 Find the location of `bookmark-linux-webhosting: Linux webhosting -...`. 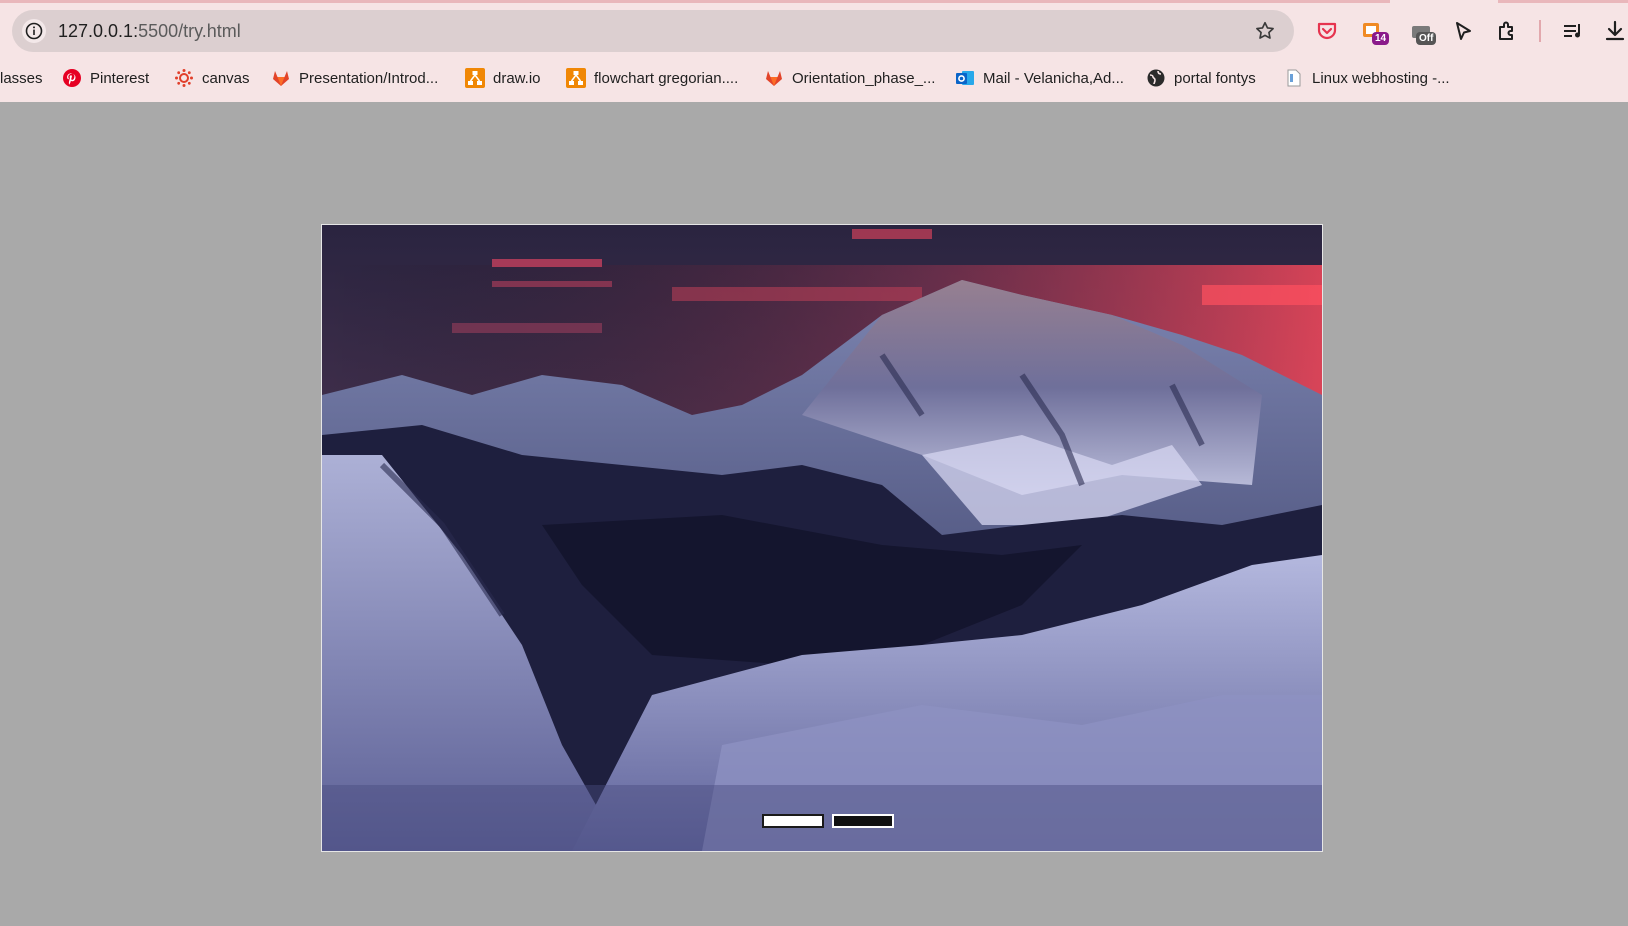

bookmark-linux-webhosting: Linux webhosting -... is located at coordinates (1367, 78).